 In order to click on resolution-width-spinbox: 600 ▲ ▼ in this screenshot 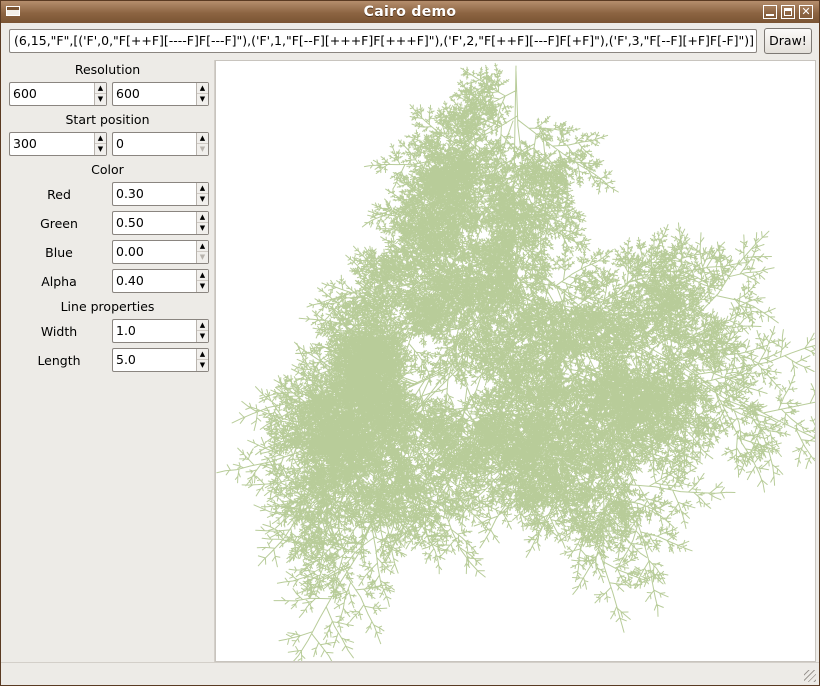, I will do `click(58, 94)`.